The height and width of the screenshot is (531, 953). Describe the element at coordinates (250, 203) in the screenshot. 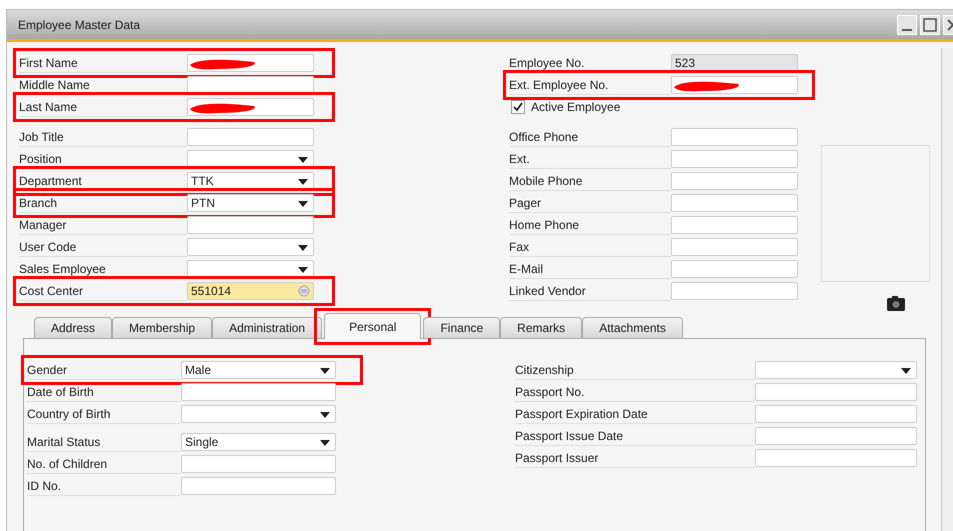

I see `dropdown-field: PTN` at that location.